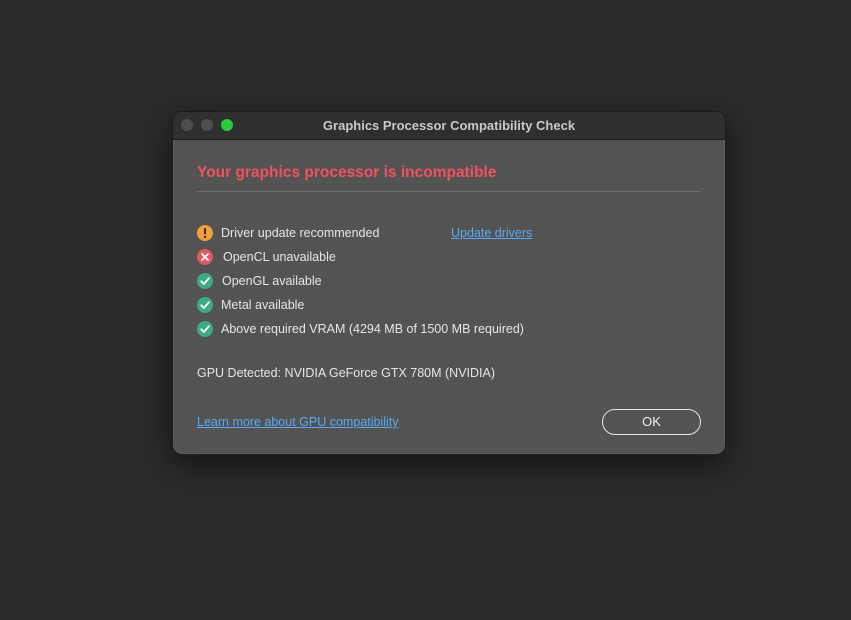 The height and width of the screenshot is (620, 851). I want to click on title-bar: Graphics Processor Compatibility Check, so click(449, 126).